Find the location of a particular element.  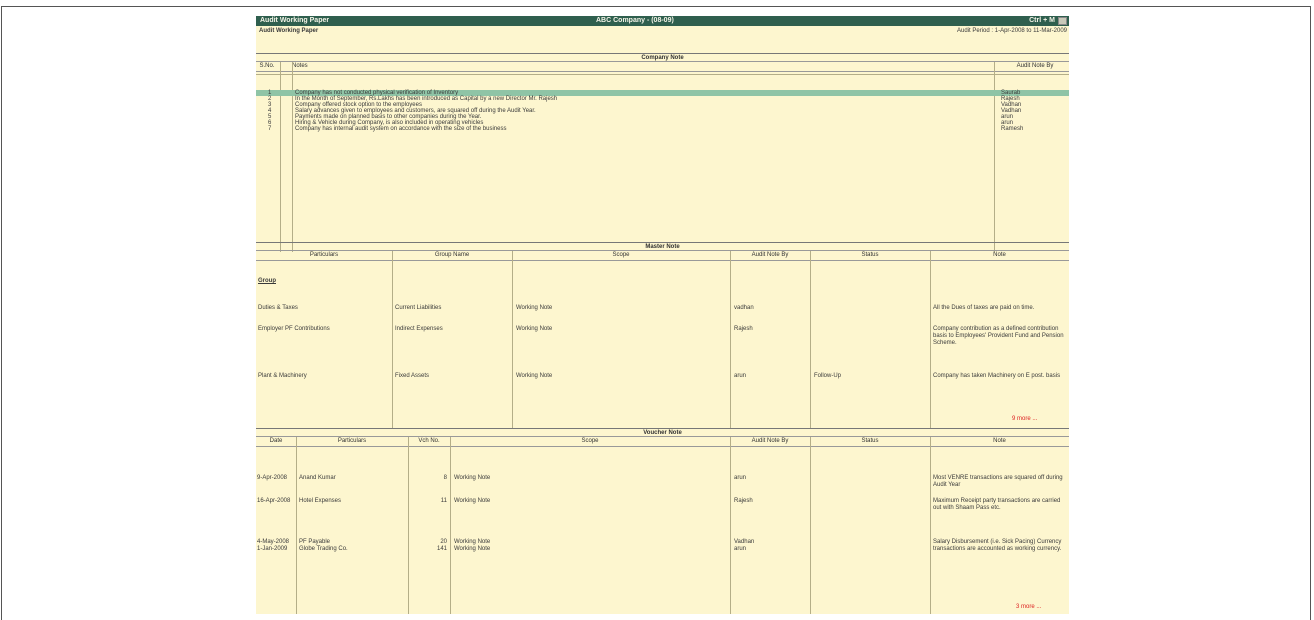

master-note-status: Follow-Up is located at coordinates (828, 376).